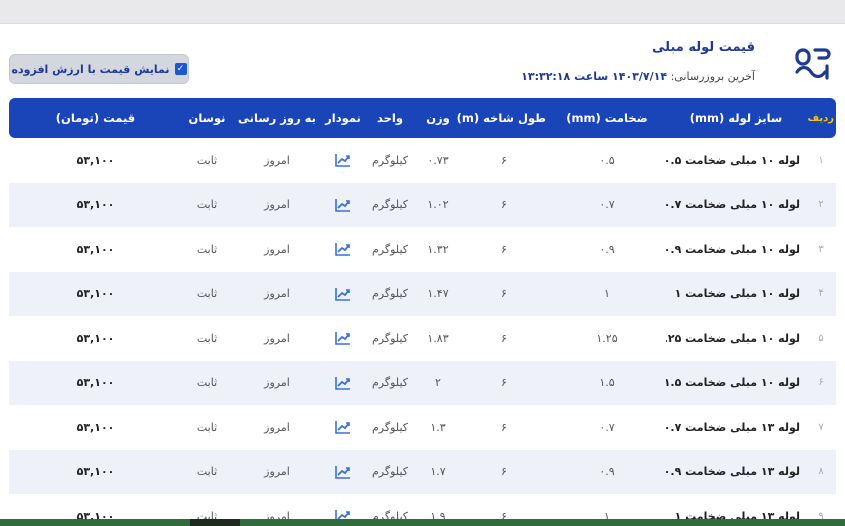  What do you see at coordinates (422, 12) in the screenshot?
I see `browser-top-bar` at bounding box center [422, 12].